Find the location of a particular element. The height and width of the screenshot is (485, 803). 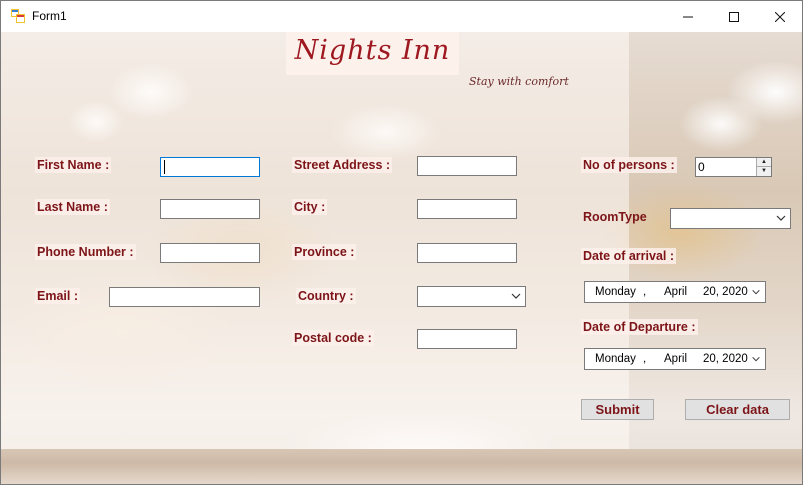

title-bar: Form1 is located at coordinates (401, 16).